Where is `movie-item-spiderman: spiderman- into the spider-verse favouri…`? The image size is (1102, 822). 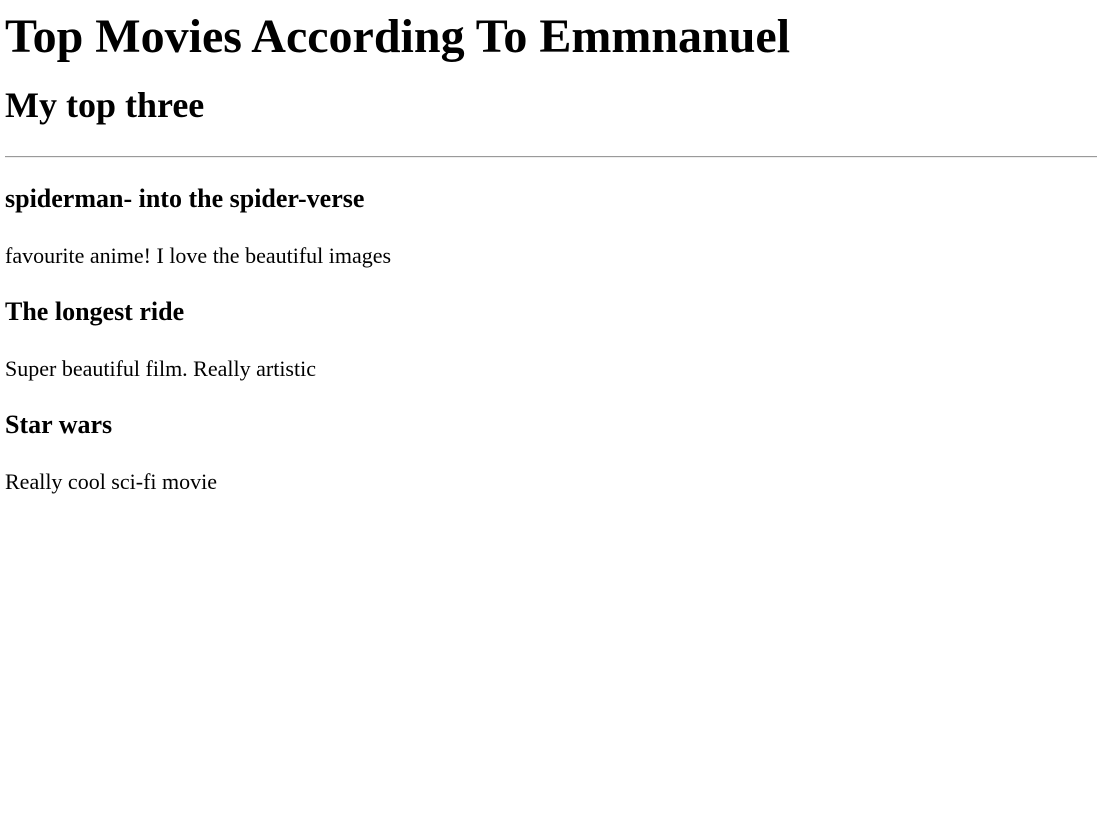
movie-item-spiderman: spiderman- into the spider-verse favouri… is located at coordinates (551, 226).